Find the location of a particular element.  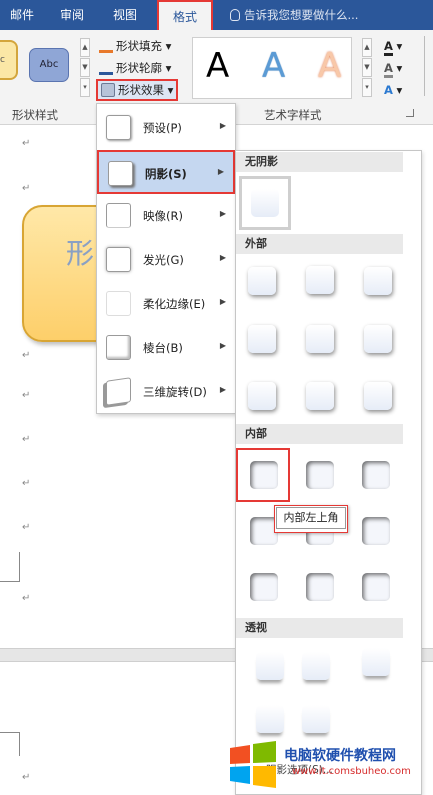

tab-format: 格式 is located at coordinates (185, 15).